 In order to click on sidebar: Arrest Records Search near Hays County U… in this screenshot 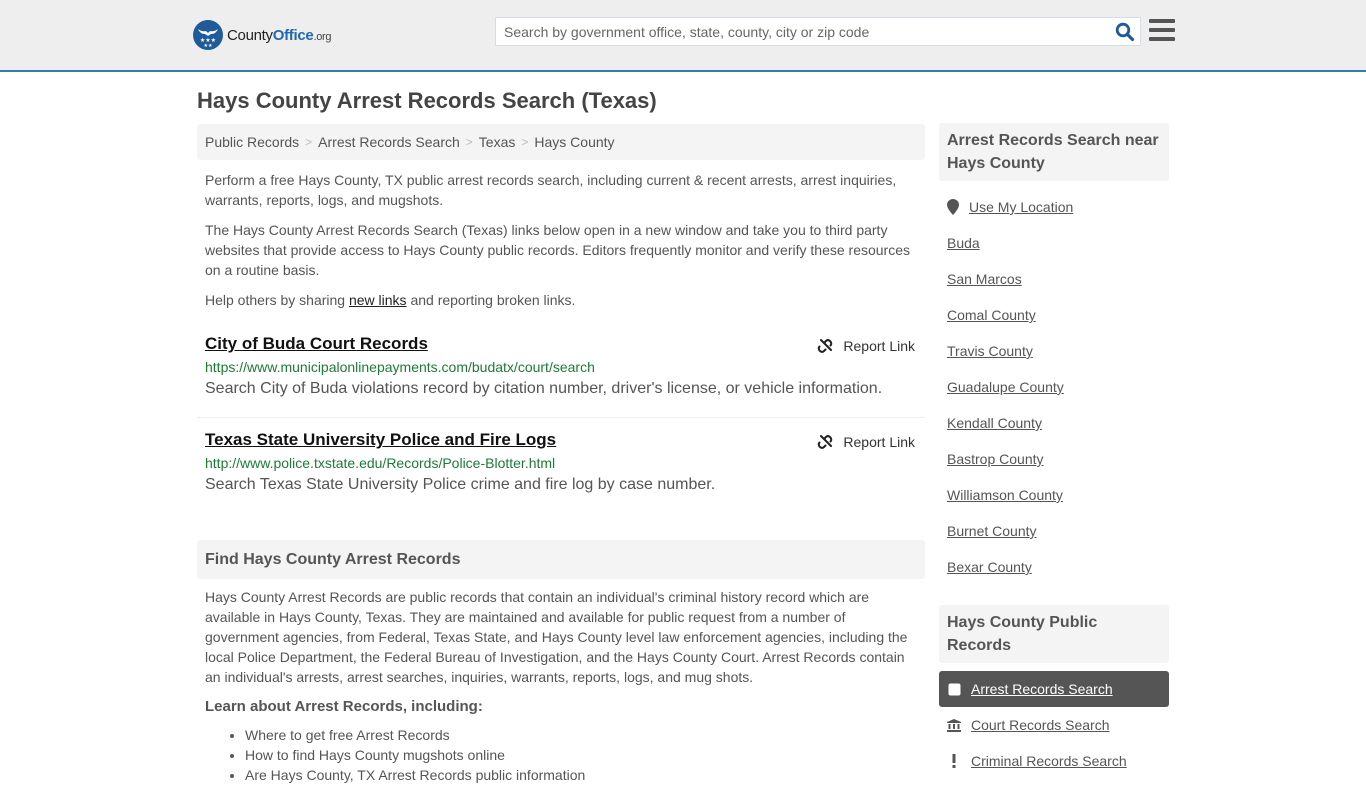, I will do `click(1054, 451)`.